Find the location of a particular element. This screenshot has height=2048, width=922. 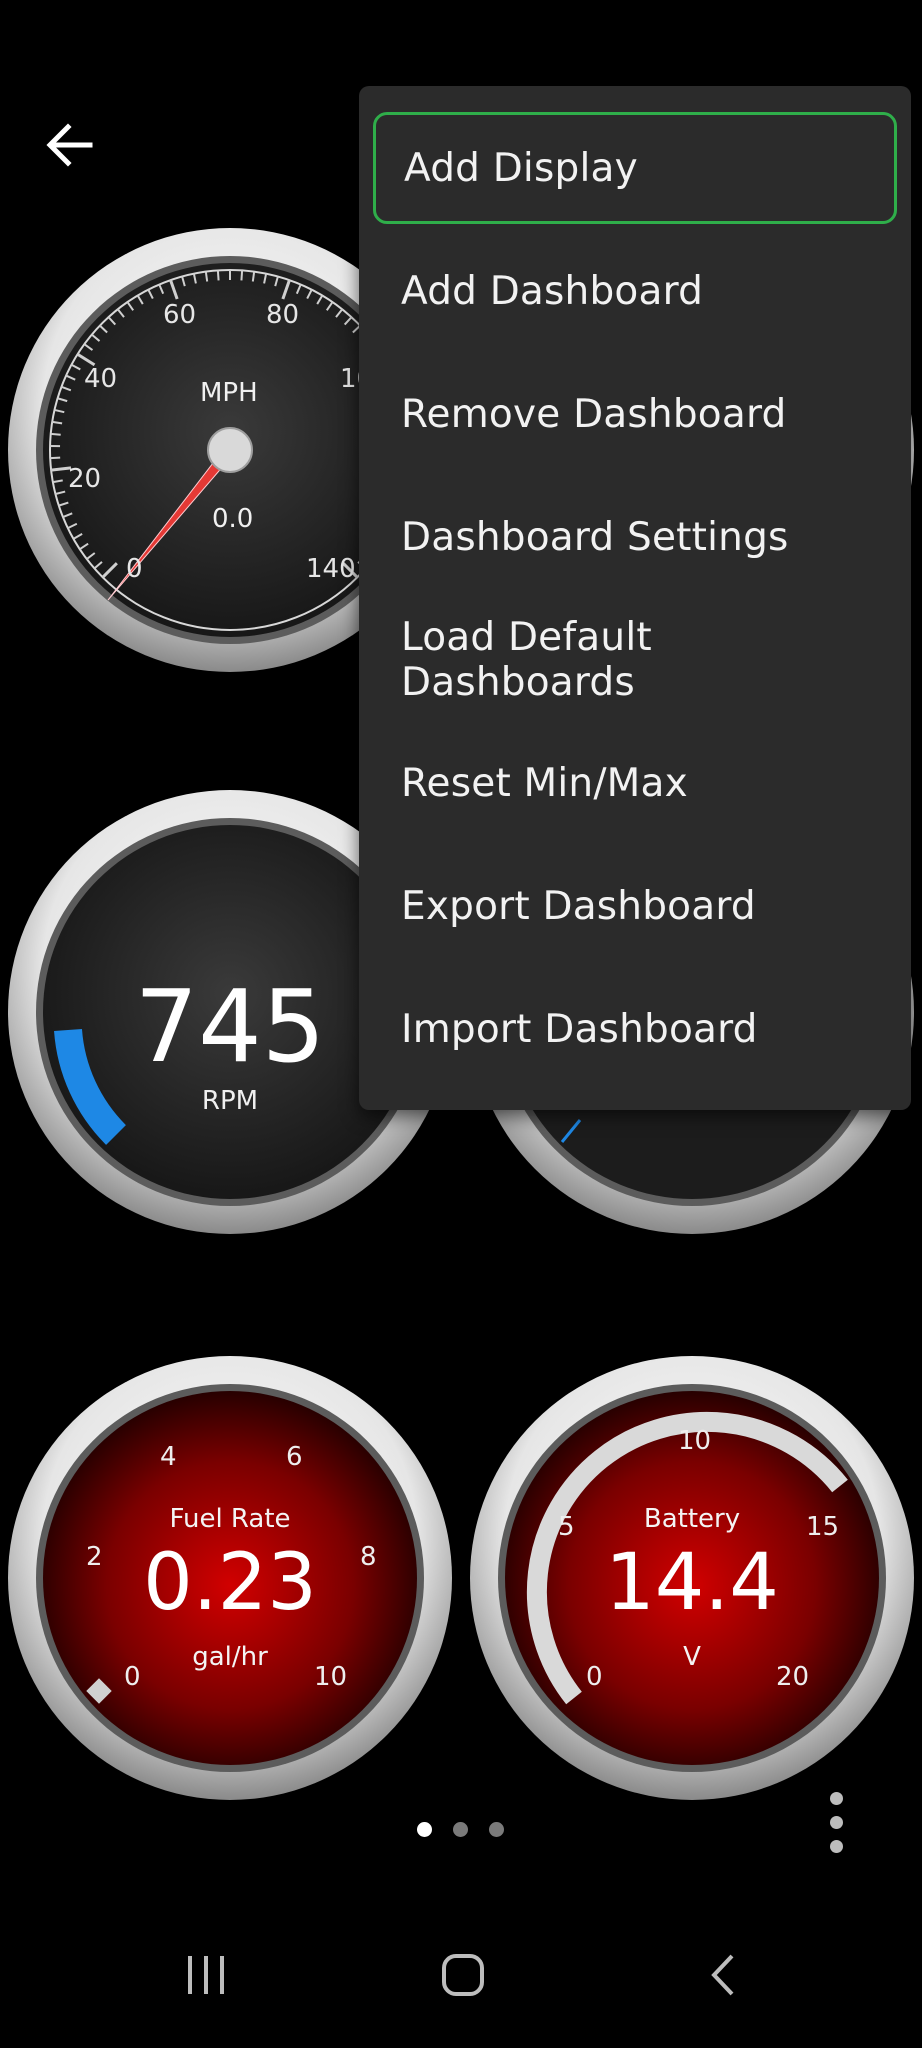

menu-item-export-dashboard: Export Dashboard is located at coordinates (635, 906).